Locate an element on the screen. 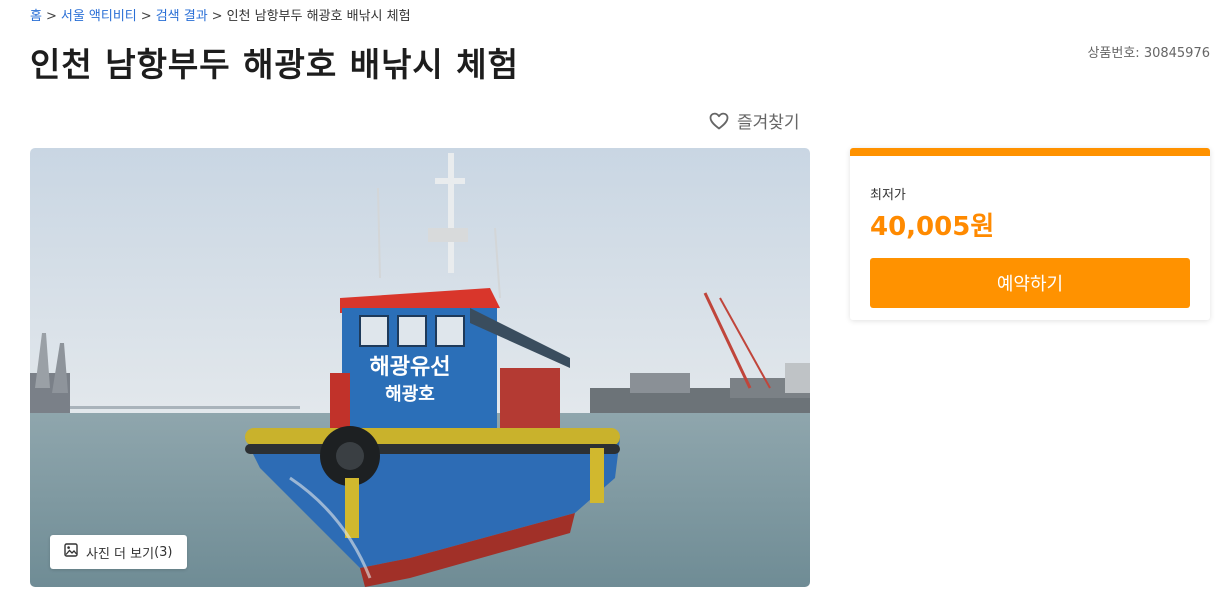 This screenshot has width=1226, height=599. favorite-label: 즐겨찾기 is located at coordinates (768, 123).